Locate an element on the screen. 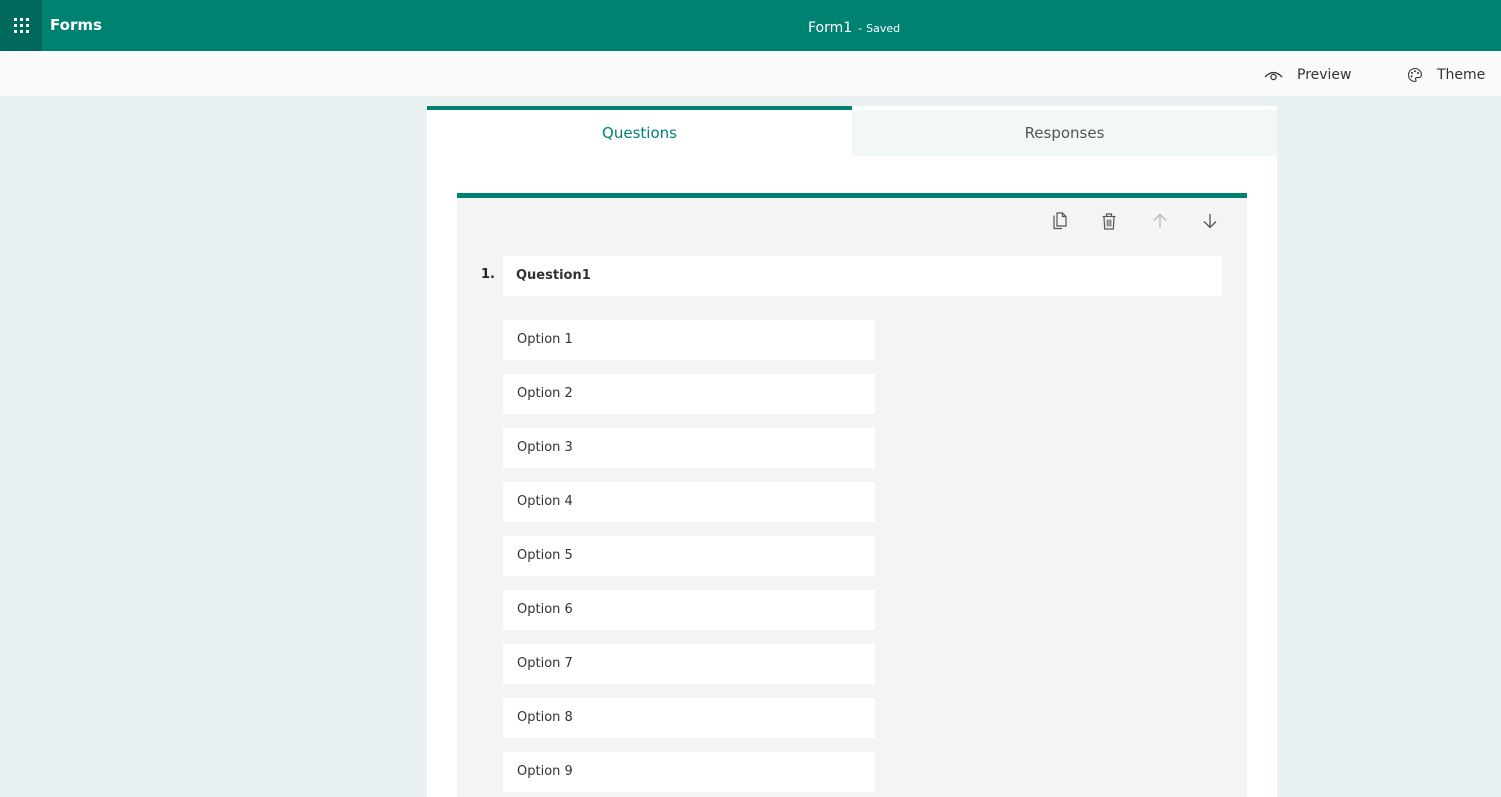 This screenshot has height=797, width=1501. delete-question-button is located at coordinates (1109, 221).